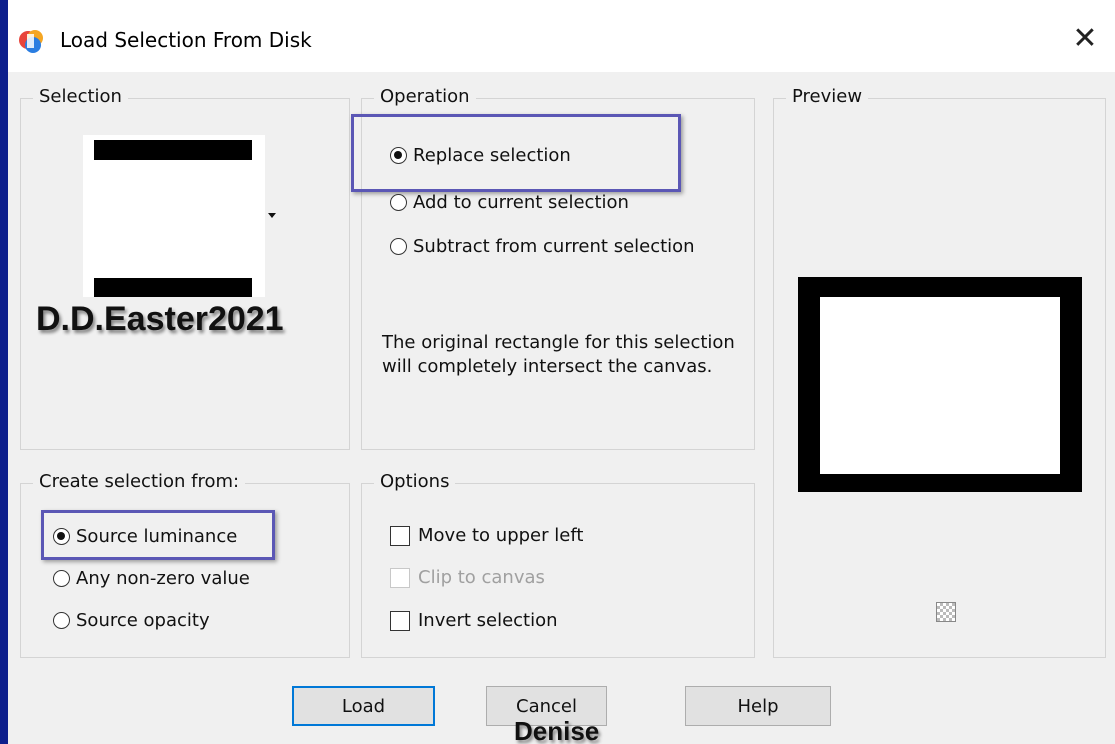 The width and height of the screenshot is (1115, 744). I want to click on signature-watermark: Denise, so click(557, 730).